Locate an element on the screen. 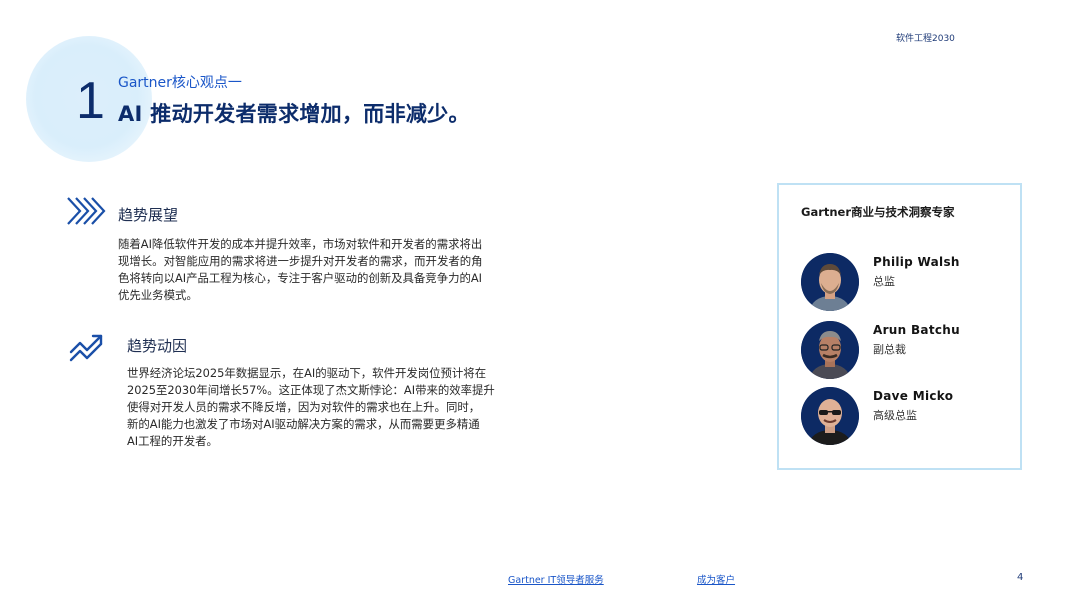 This screenshot has width=1080, height=608. section-heading-outlook: 趋势展望 is located at coordinates (148, 215).